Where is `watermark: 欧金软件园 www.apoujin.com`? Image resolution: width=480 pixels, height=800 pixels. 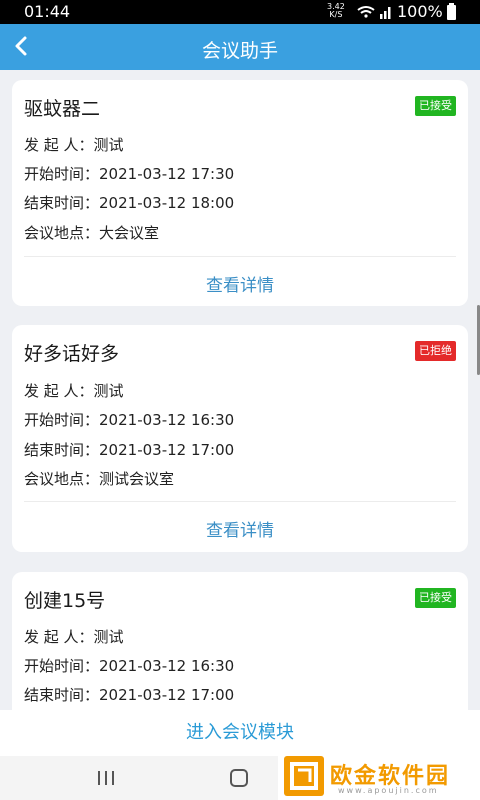 watermark: 欧金软件园 www.apoujin.com is located at coordinates (379, 776).